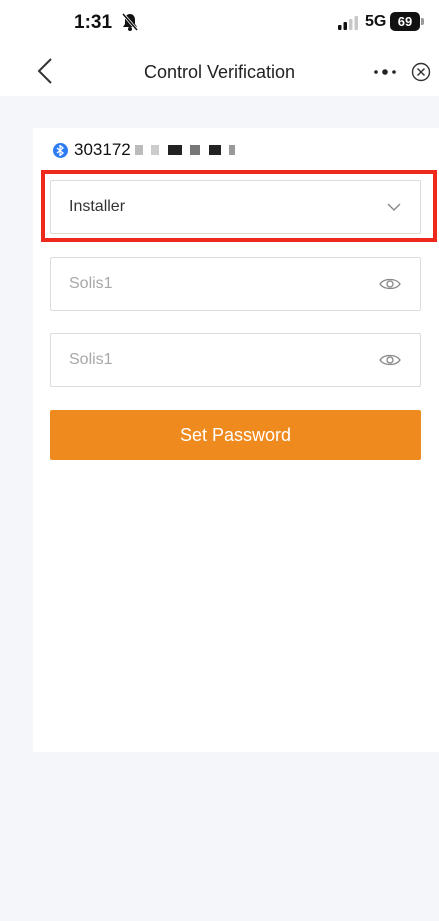  What do you see at coordinates (219, 70) in the screenshot?
I see `nav-bar: Control Verification` at bounding box center [219, 70].